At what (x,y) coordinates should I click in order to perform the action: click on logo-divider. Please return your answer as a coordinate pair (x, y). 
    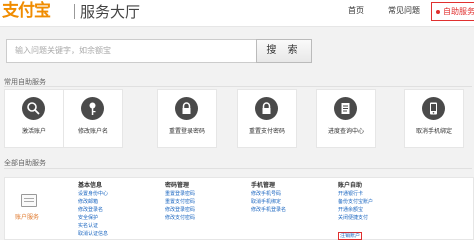
    Looking at the image, I should click on (74, 11).